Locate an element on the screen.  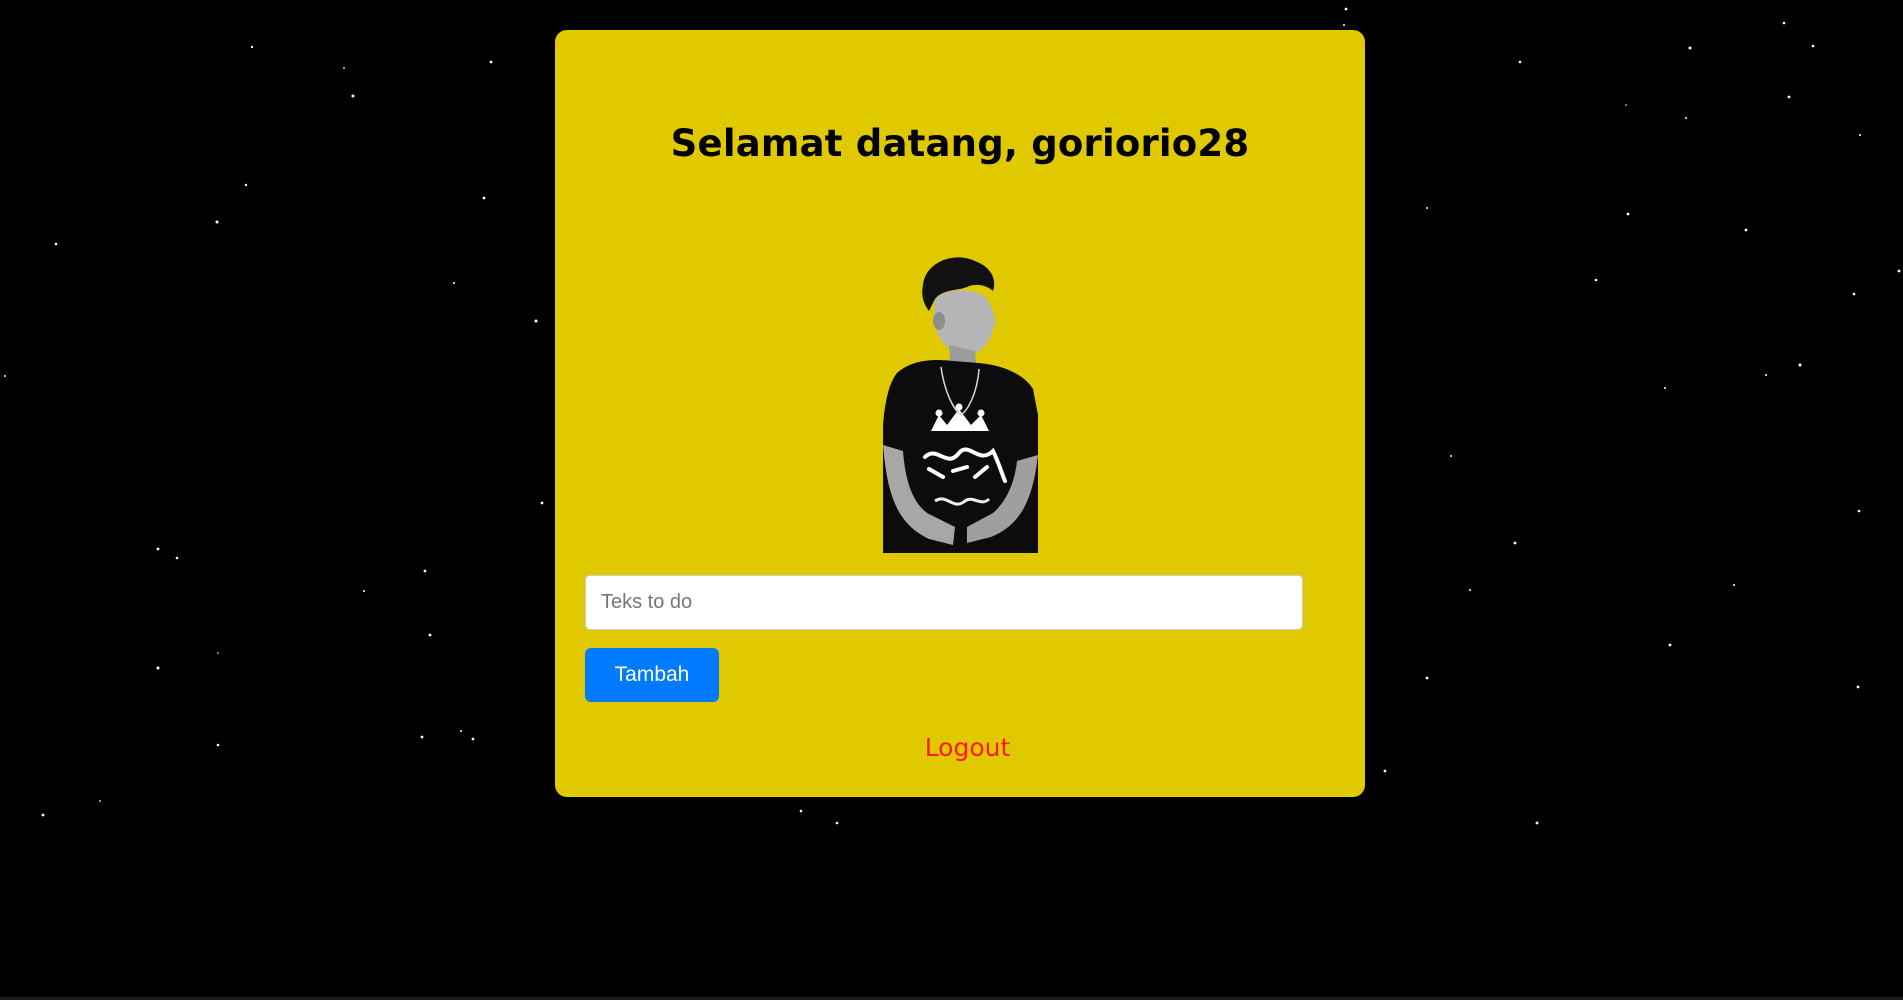
logout-label: Logout is located at coordinates (967, 747).